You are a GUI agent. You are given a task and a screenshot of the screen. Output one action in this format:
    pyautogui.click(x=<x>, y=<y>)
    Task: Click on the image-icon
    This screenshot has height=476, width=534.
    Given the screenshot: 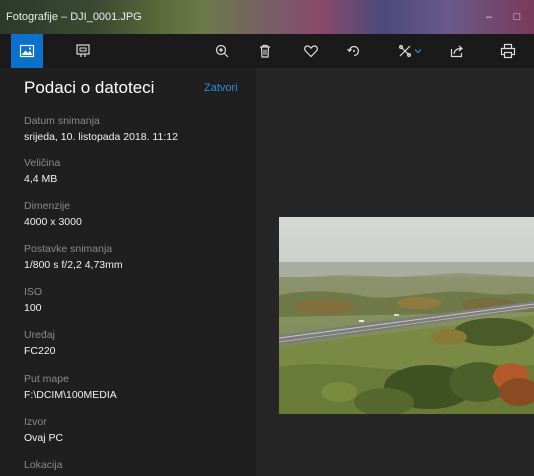 What is the action you would take?
    pyautogui.click(x=27, y=51)
    